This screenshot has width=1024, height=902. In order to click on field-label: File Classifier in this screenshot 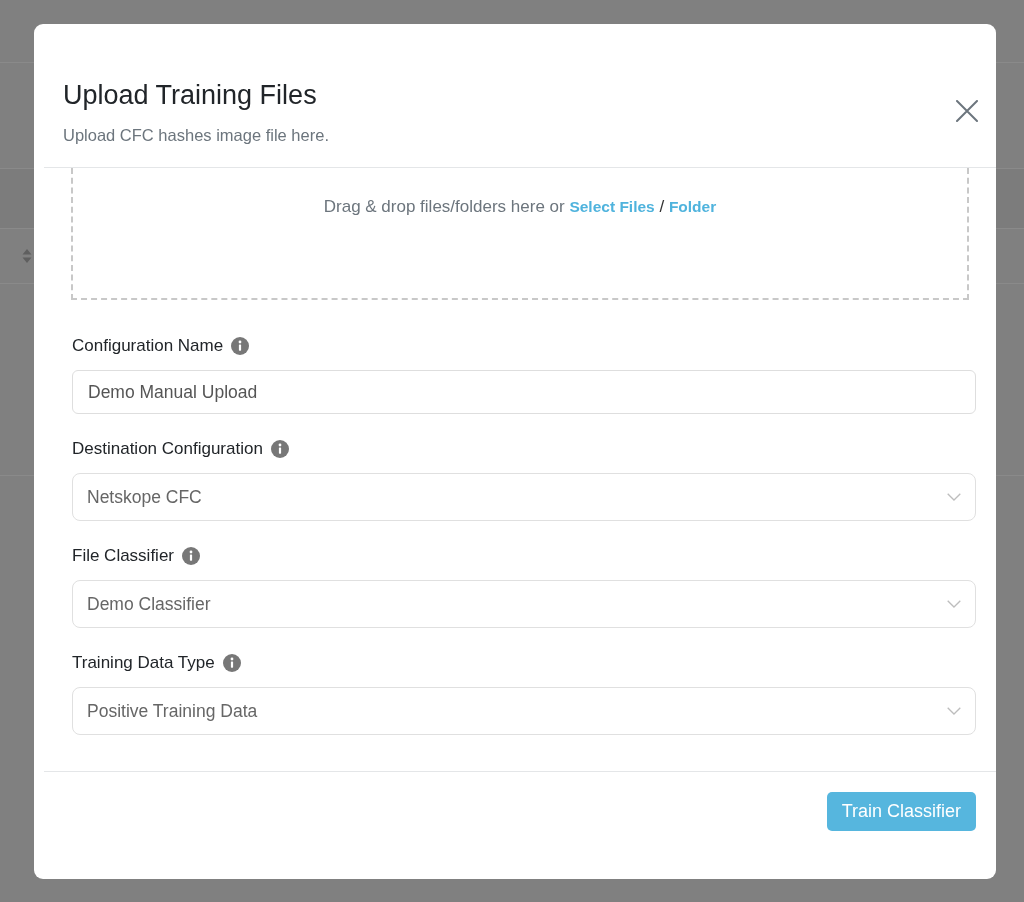, I will do `click(123, 556)`.